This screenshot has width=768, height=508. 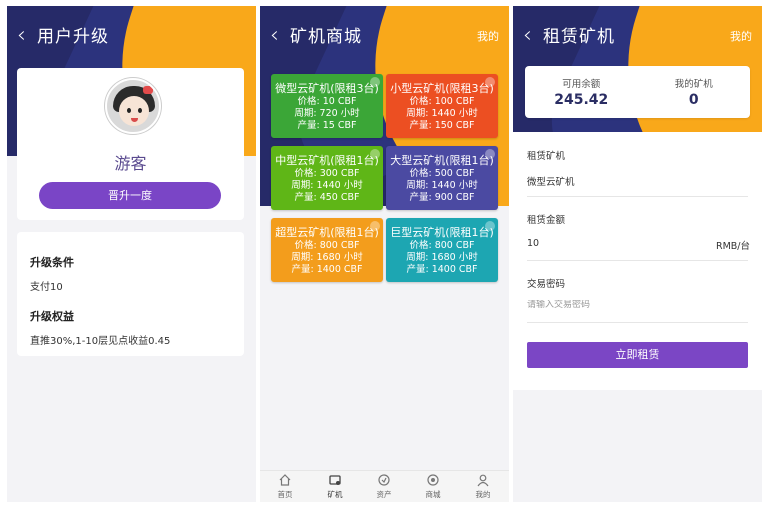 I want to click on profile-card: 游客 晋升一度, so click(x=130, y=144).